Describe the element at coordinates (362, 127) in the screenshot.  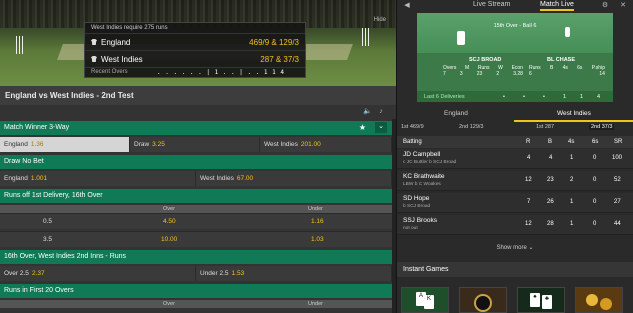
I see `star-icon: ★` at that location.